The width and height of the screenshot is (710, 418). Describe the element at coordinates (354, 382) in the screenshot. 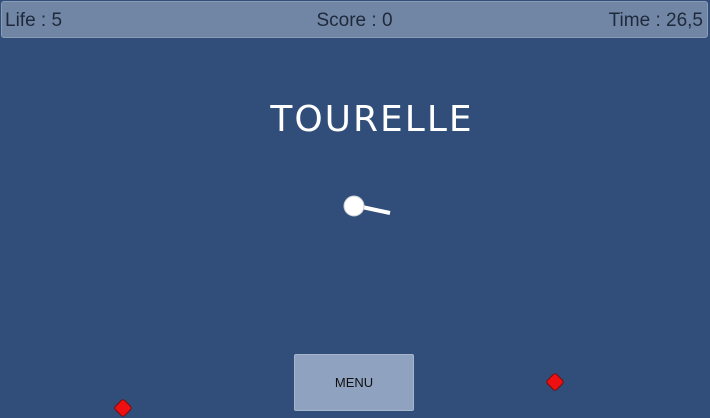

I see `menu-button: MENU` at that location.